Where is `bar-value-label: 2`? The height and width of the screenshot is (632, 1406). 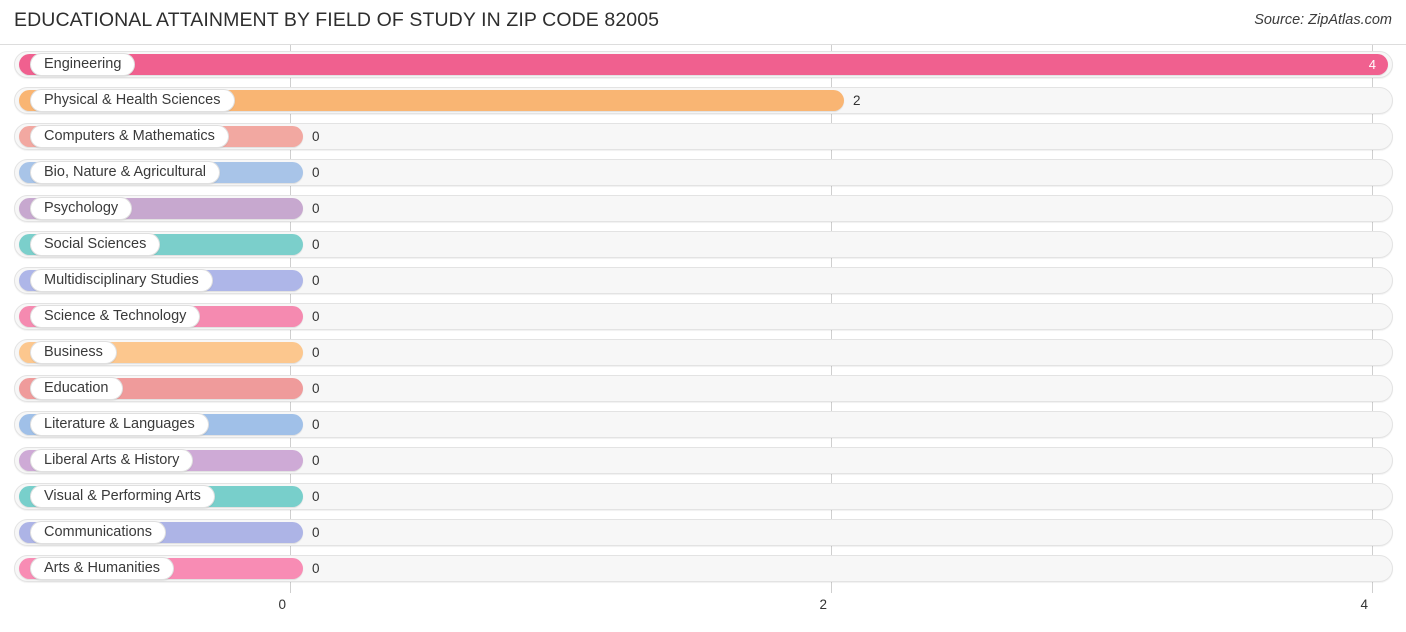
bar-value-label: 2 is located at coordinates (857, 100).